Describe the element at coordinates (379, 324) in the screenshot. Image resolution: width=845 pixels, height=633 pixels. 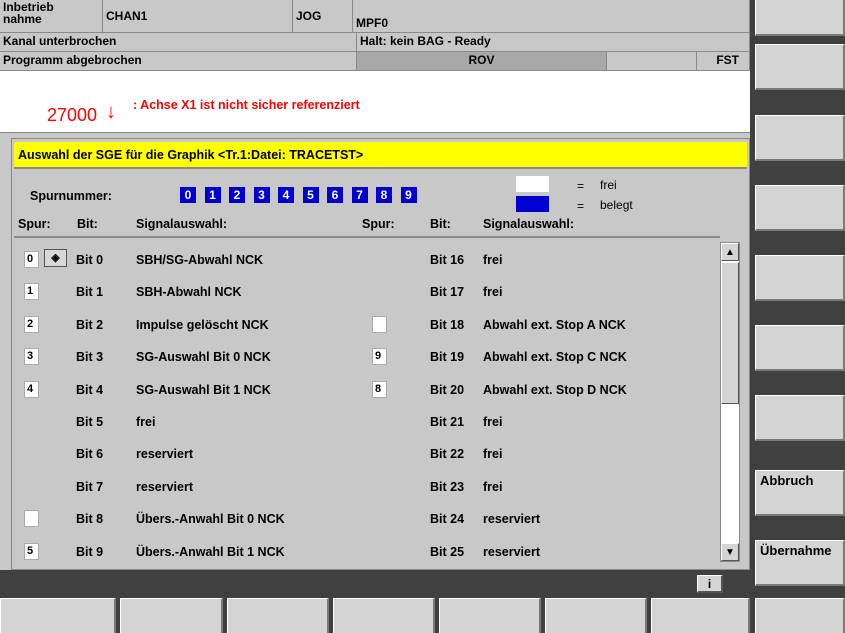
I see `spur-field-right` at that location.